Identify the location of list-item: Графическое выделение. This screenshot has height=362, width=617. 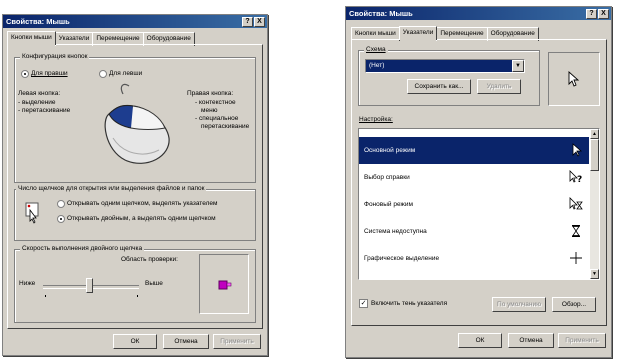
(474, 258).